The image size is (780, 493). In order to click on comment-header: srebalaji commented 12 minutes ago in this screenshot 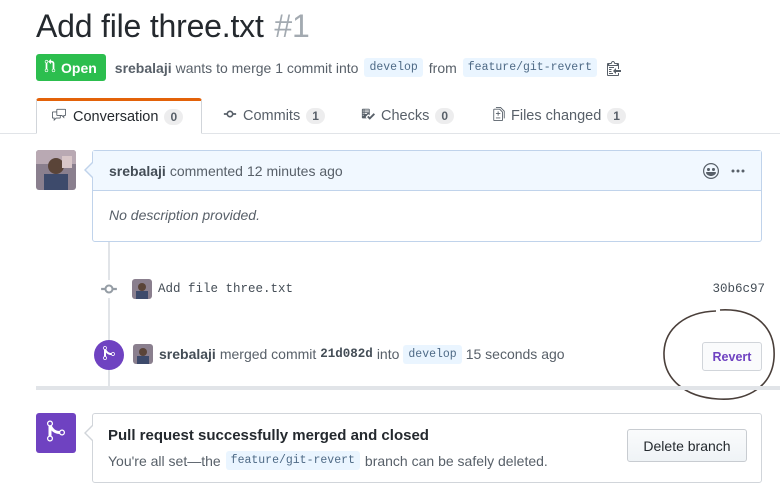, I will do `click(427, 171)`.